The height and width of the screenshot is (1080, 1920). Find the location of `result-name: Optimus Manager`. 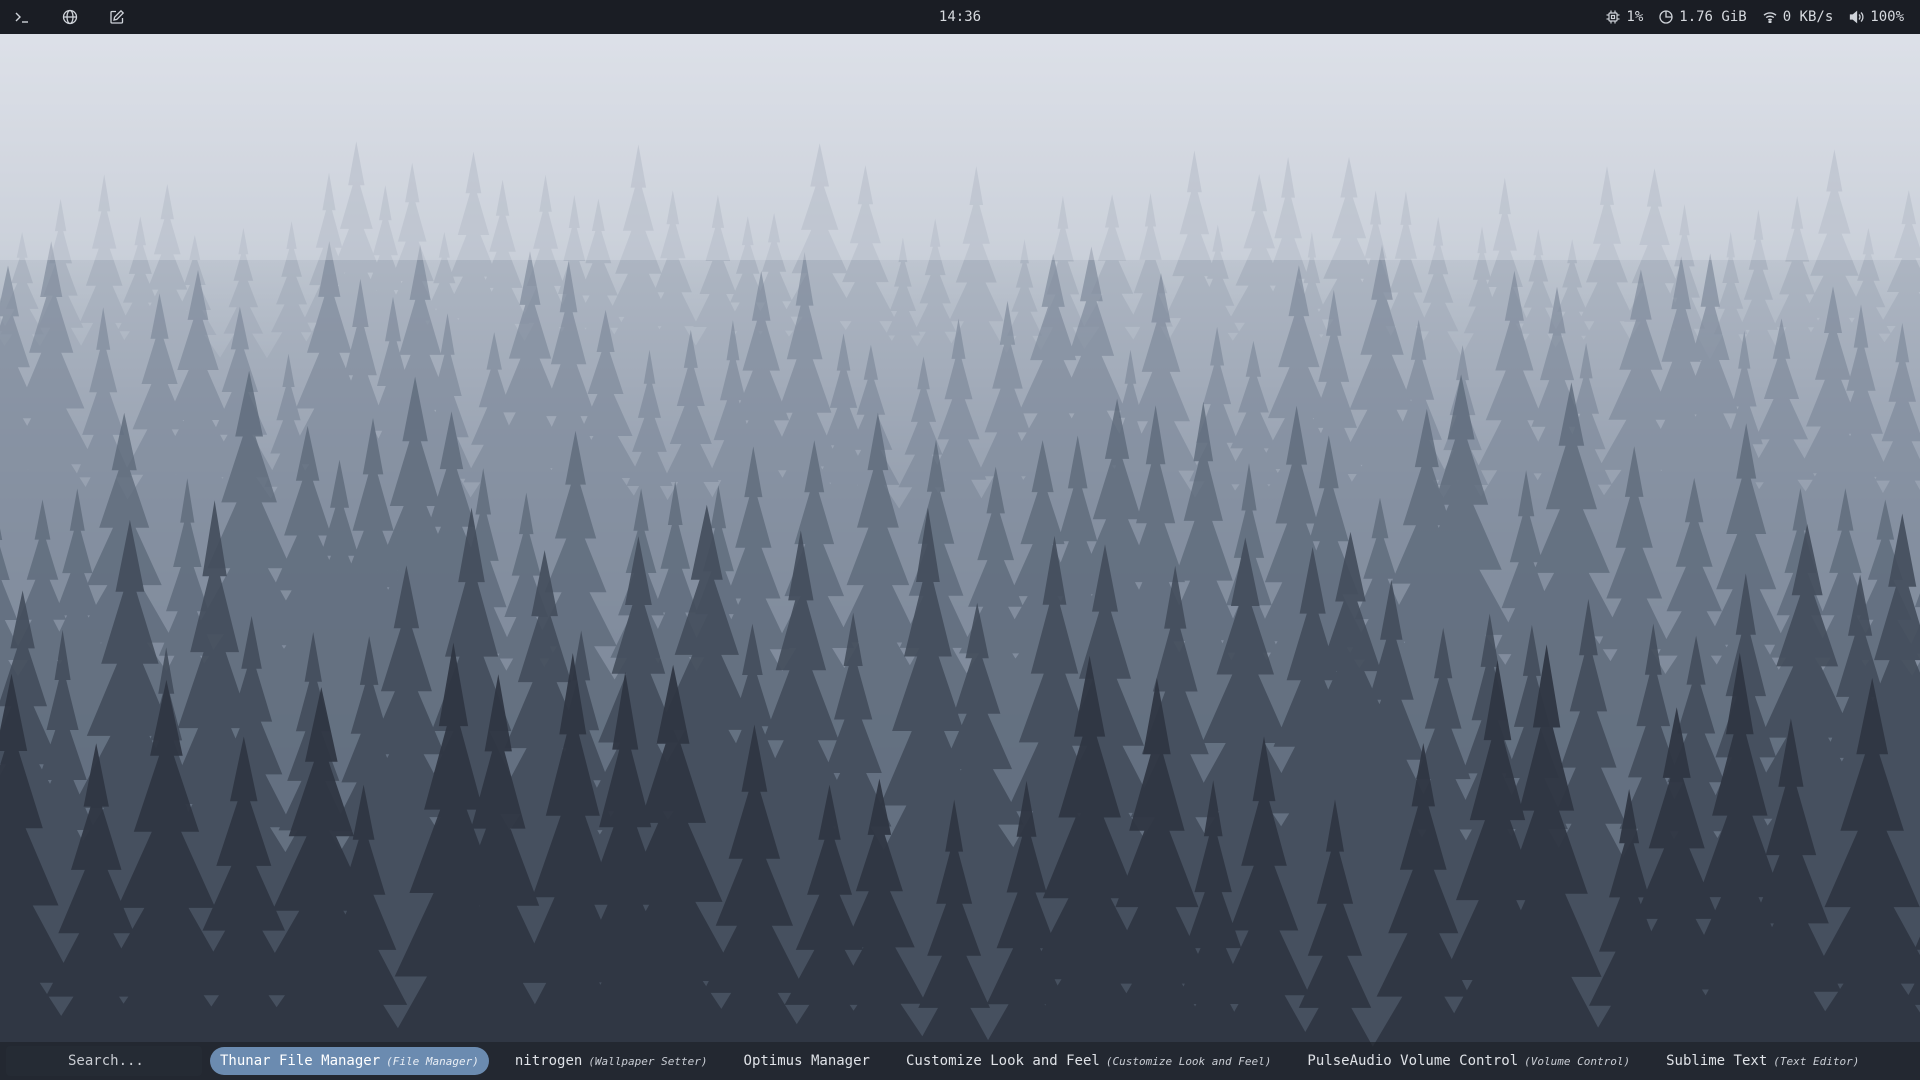

result-name: Optimus Manager is located at coordinates (806, 1061).